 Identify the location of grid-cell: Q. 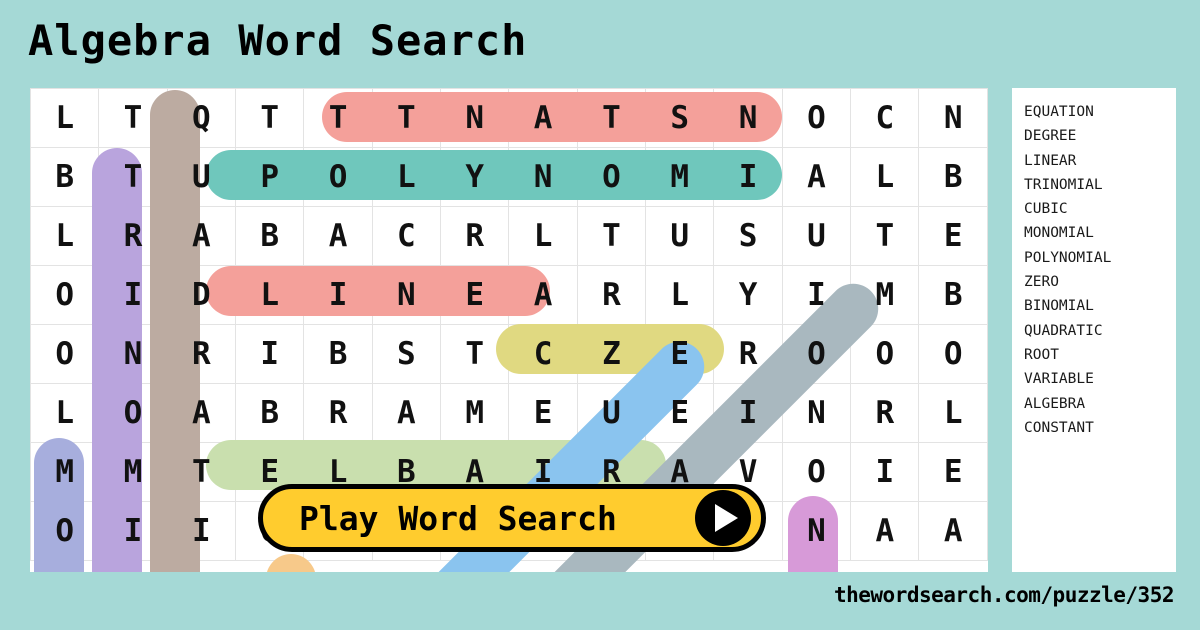
(201, 118).